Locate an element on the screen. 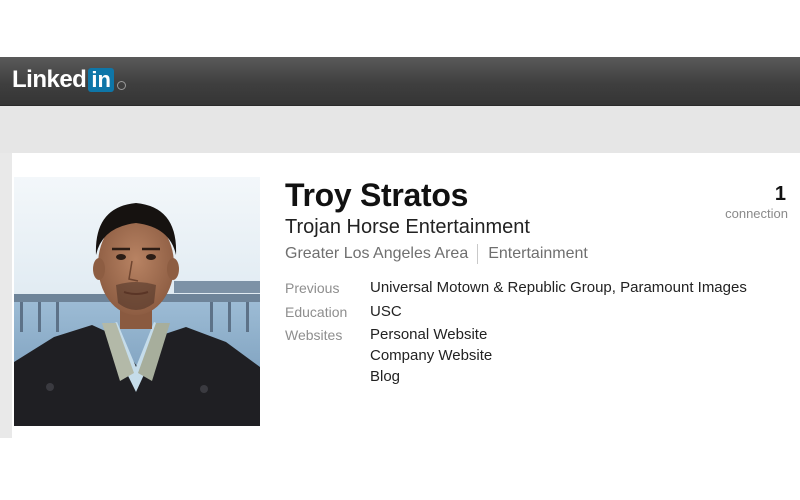 This screenshot has width=800, height=500. previous-label: Previous is located at coordinates (312, 288).